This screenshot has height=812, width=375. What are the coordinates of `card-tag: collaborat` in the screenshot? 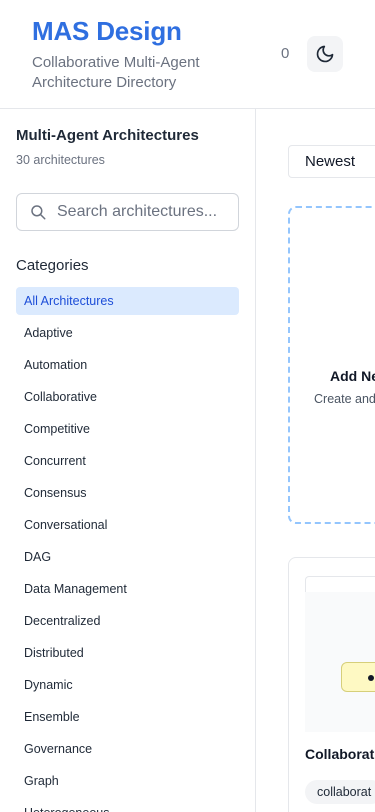 It's located at (340, 792).